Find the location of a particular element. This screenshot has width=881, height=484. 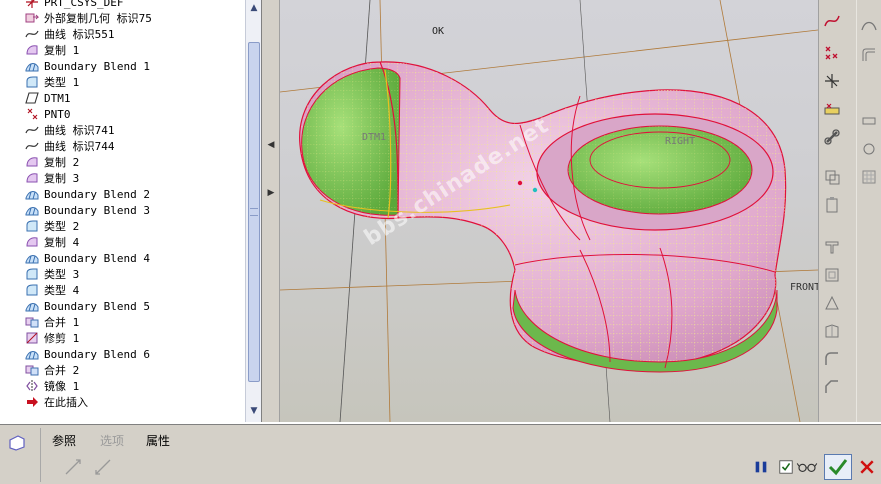

tab-options: 选项 is located at coordinates (112, 440).